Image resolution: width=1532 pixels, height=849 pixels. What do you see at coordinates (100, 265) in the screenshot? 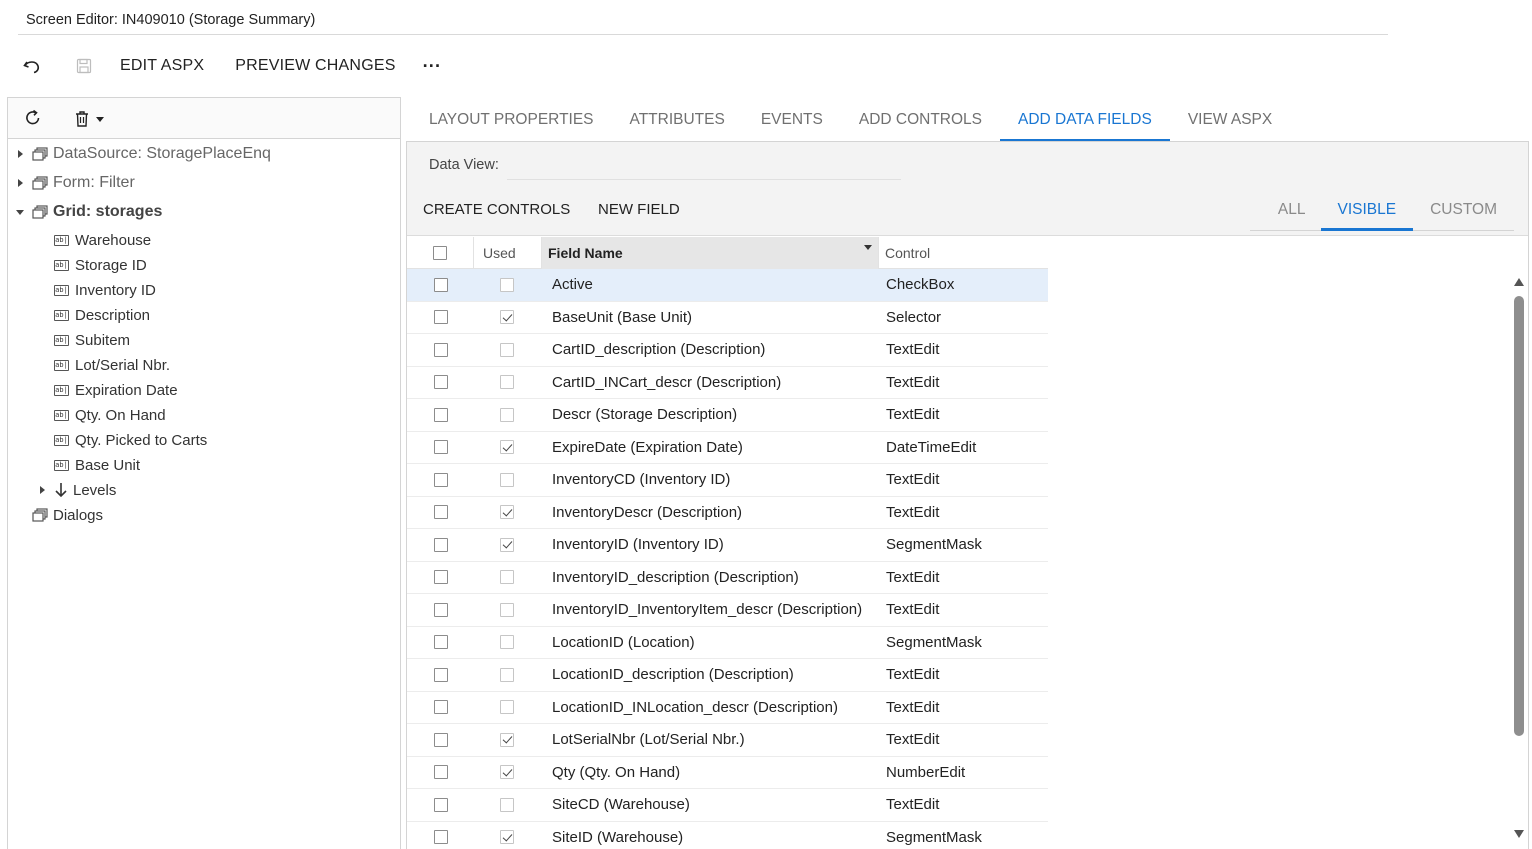
I see `tree-leaf-field: ab| Storage ID` at bounding box center [100, 265].